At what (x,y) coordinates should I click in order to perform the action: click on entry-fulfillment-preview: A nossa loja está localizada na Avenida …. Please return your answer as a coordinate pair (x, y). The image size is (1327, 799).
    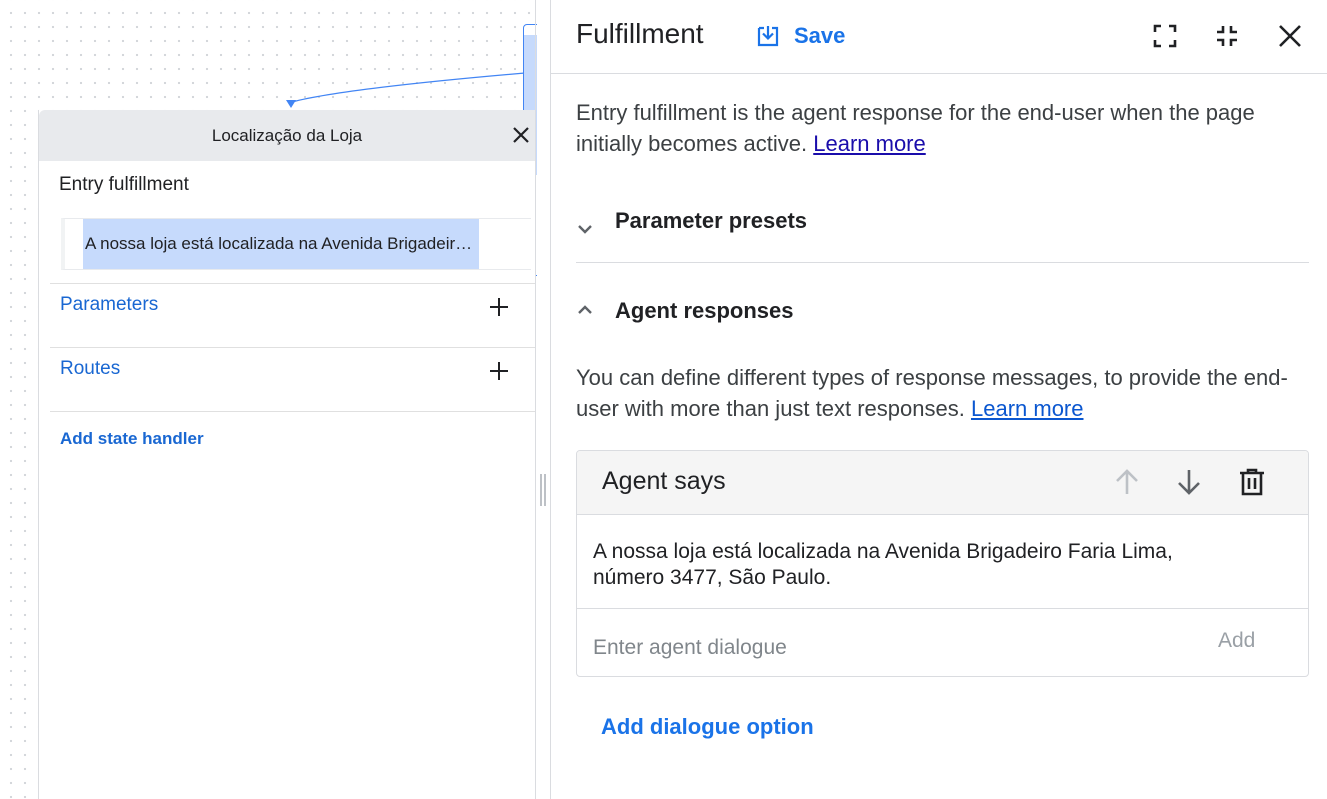
    Looking at the image, I should click on (296, 244).